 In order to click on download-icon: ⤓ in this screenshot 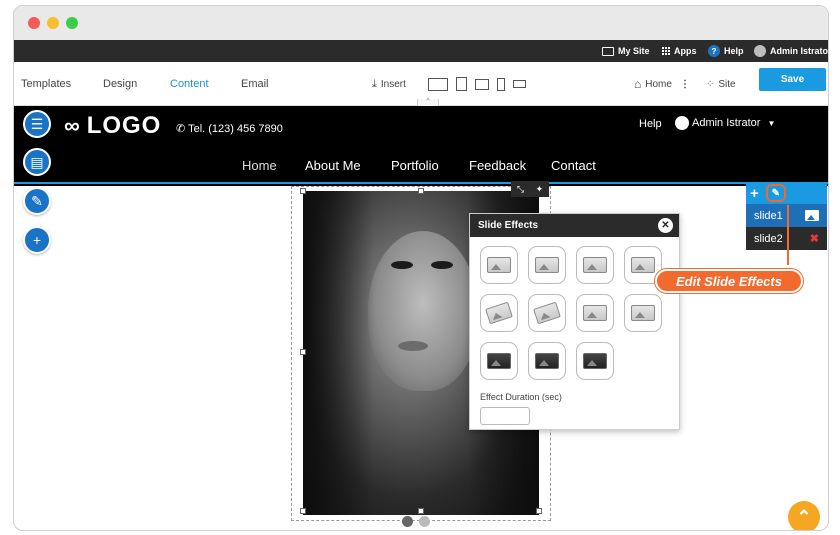, I will do `click(374, 83)`.